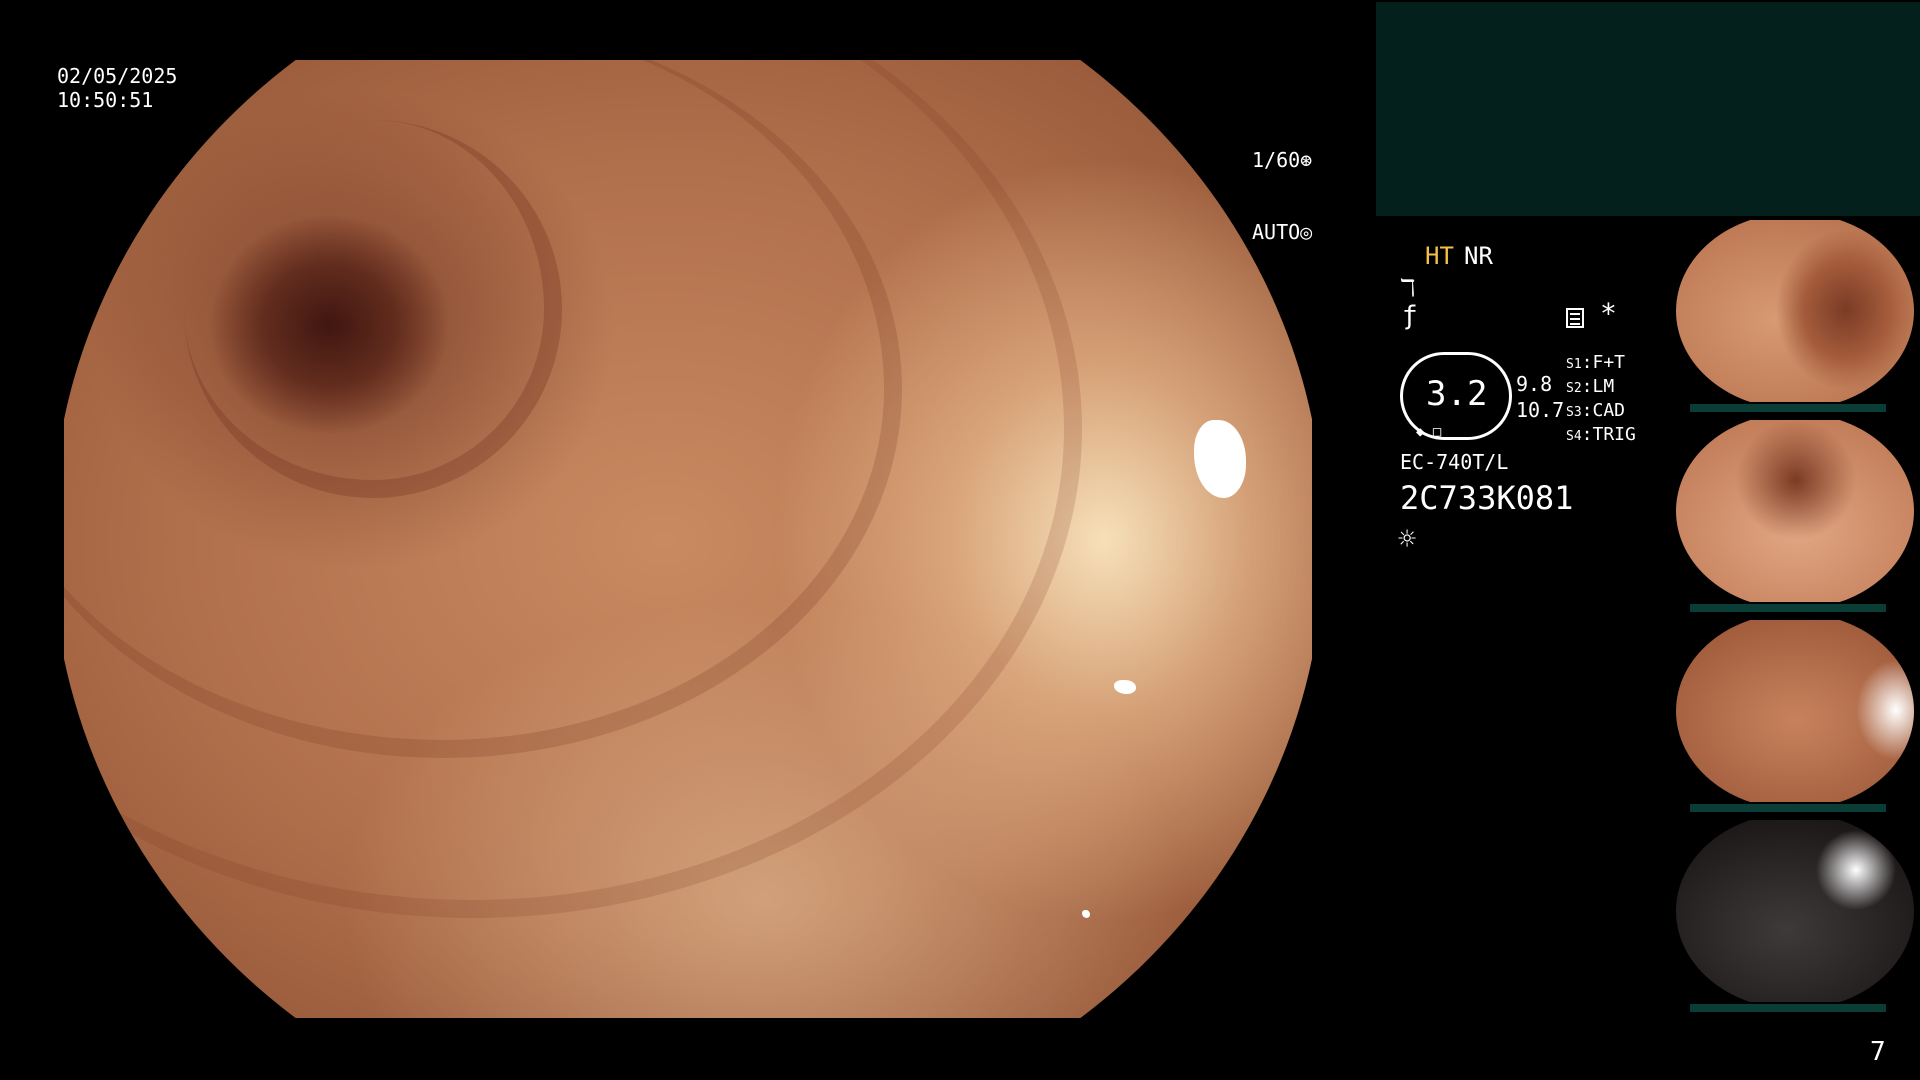  What do you see at coordinates (1408, 288) in the screenshot?
I see `enhancement-icon: ℸ` at bounding box center [1408, 288].